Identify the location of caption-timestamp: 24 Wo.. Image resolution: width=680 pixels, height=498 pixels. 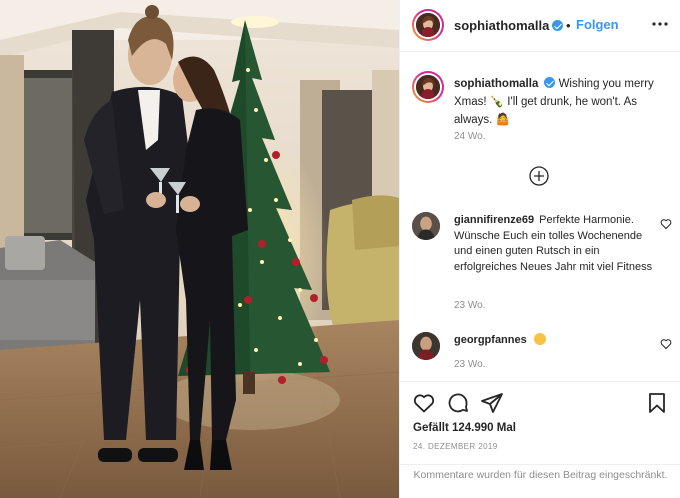
(470, 136).